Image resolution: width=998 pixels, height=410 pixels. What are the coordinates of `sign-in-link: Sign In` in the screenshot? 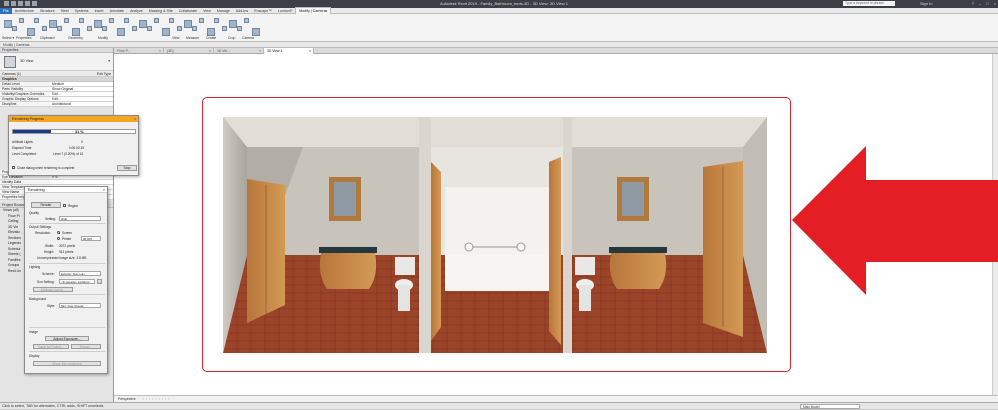 It's located at (926, 3).